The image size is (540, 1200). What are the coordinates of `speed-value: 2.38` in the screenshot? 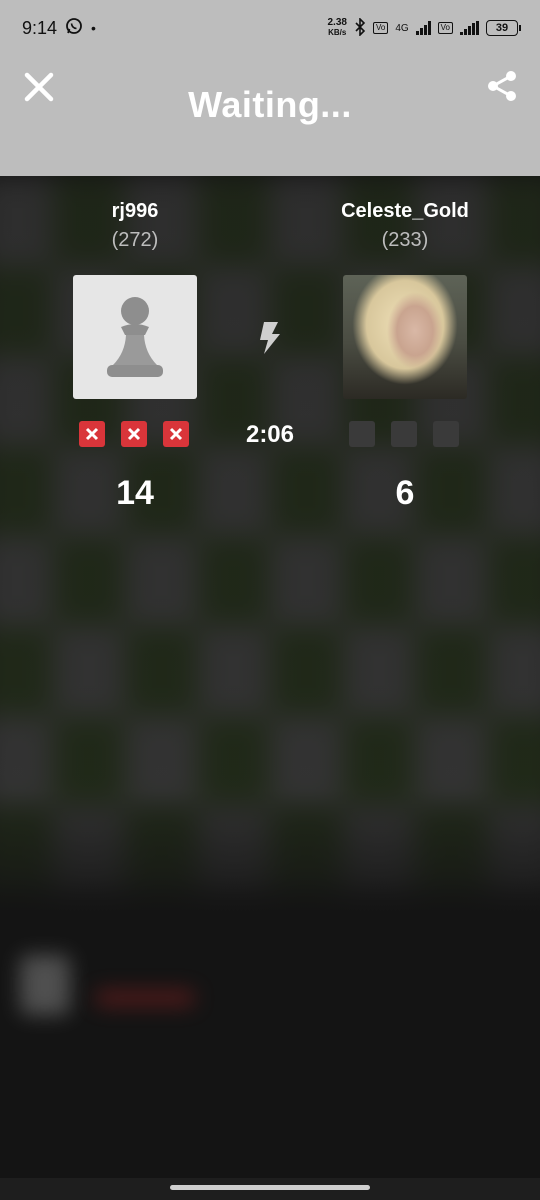 It's located at (337, 22).